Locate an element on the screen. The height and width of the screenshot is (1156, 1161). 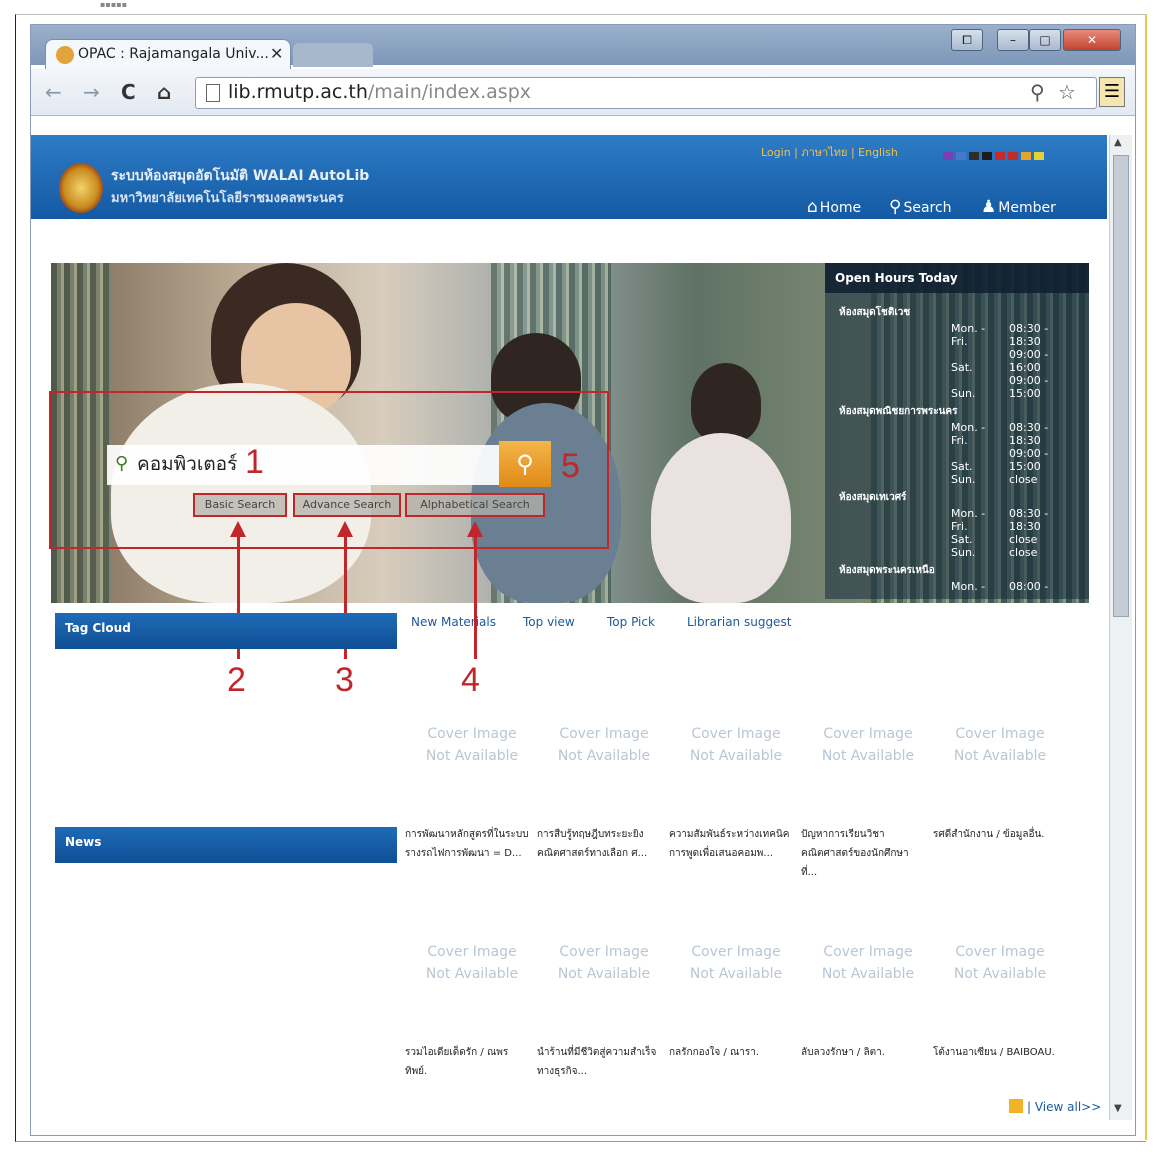
home-browser-icon: ⌂ is located at coordinates (164, 92).